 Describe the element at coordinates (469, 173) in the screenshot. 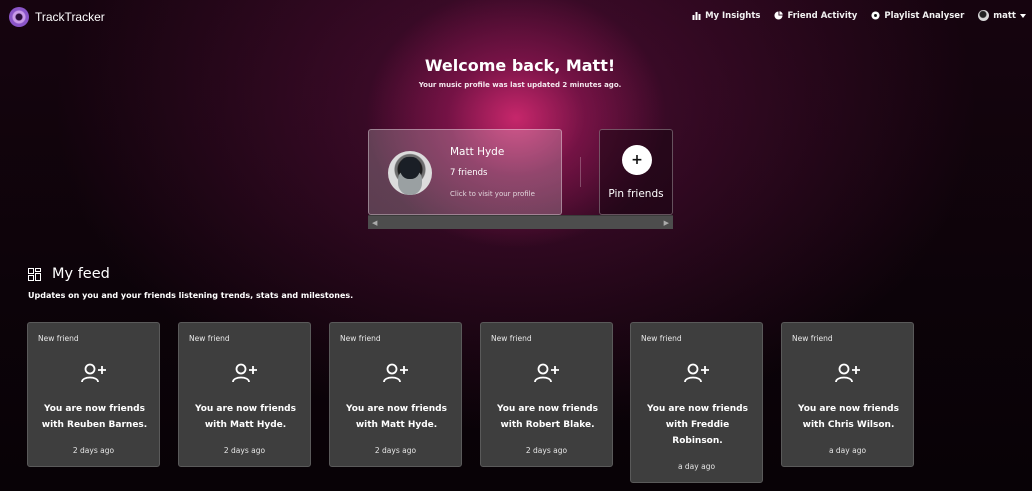

I see `profile-friend-count: 7 friends` at that location.